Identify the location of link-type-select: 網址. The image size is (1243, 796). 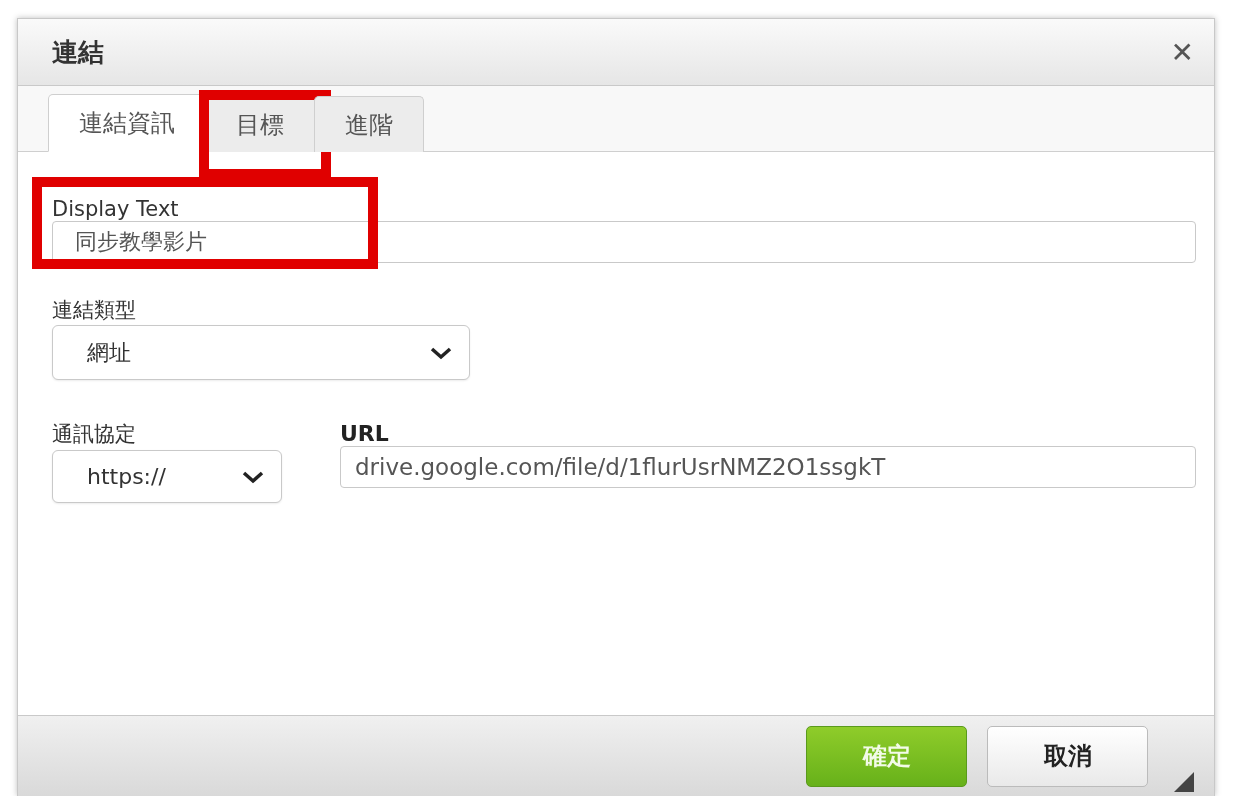
(261, 352).